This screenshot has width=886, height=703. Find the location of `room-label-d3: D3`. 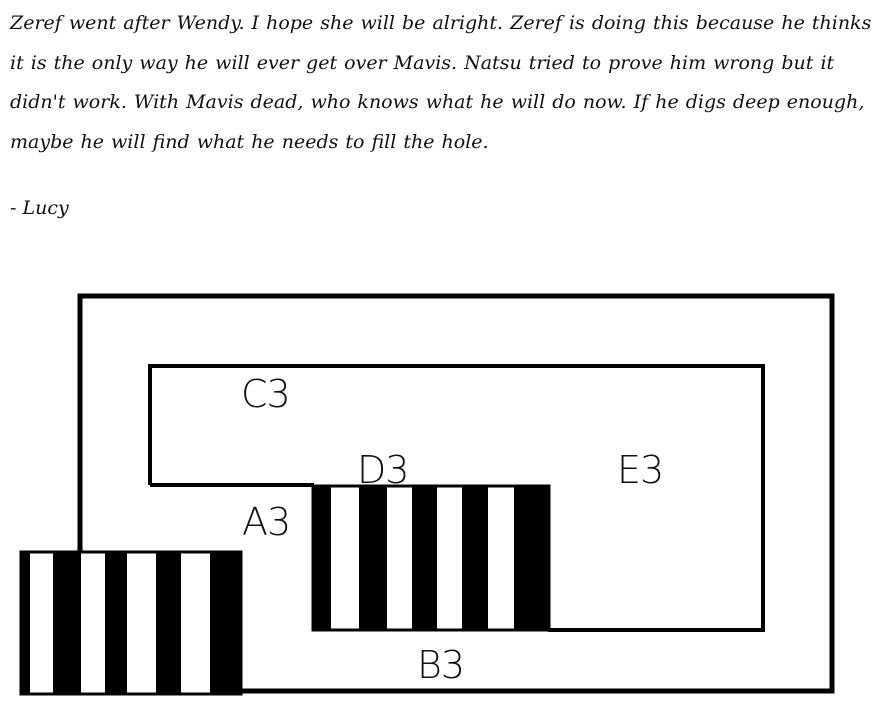

room-label-d3: D3 is located at coordinates (382, 470).